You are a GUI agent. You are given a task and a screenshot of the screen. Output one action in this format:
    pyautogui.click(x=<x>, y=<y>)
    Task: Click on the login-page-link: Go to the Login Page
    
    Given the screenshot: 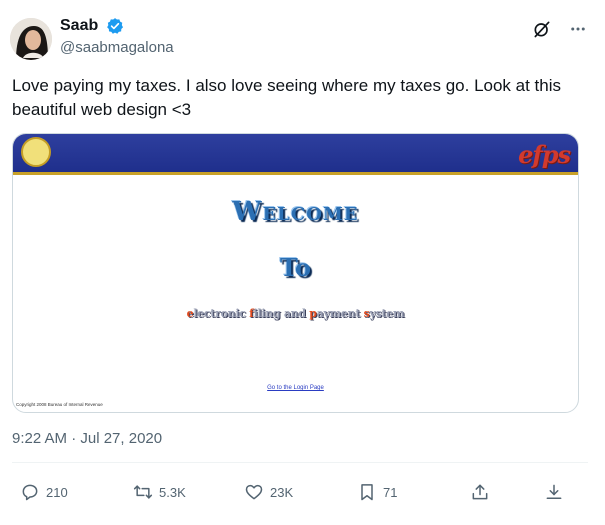 What is the action you would take?
    pyautogui.click(x=295, y=388)
    